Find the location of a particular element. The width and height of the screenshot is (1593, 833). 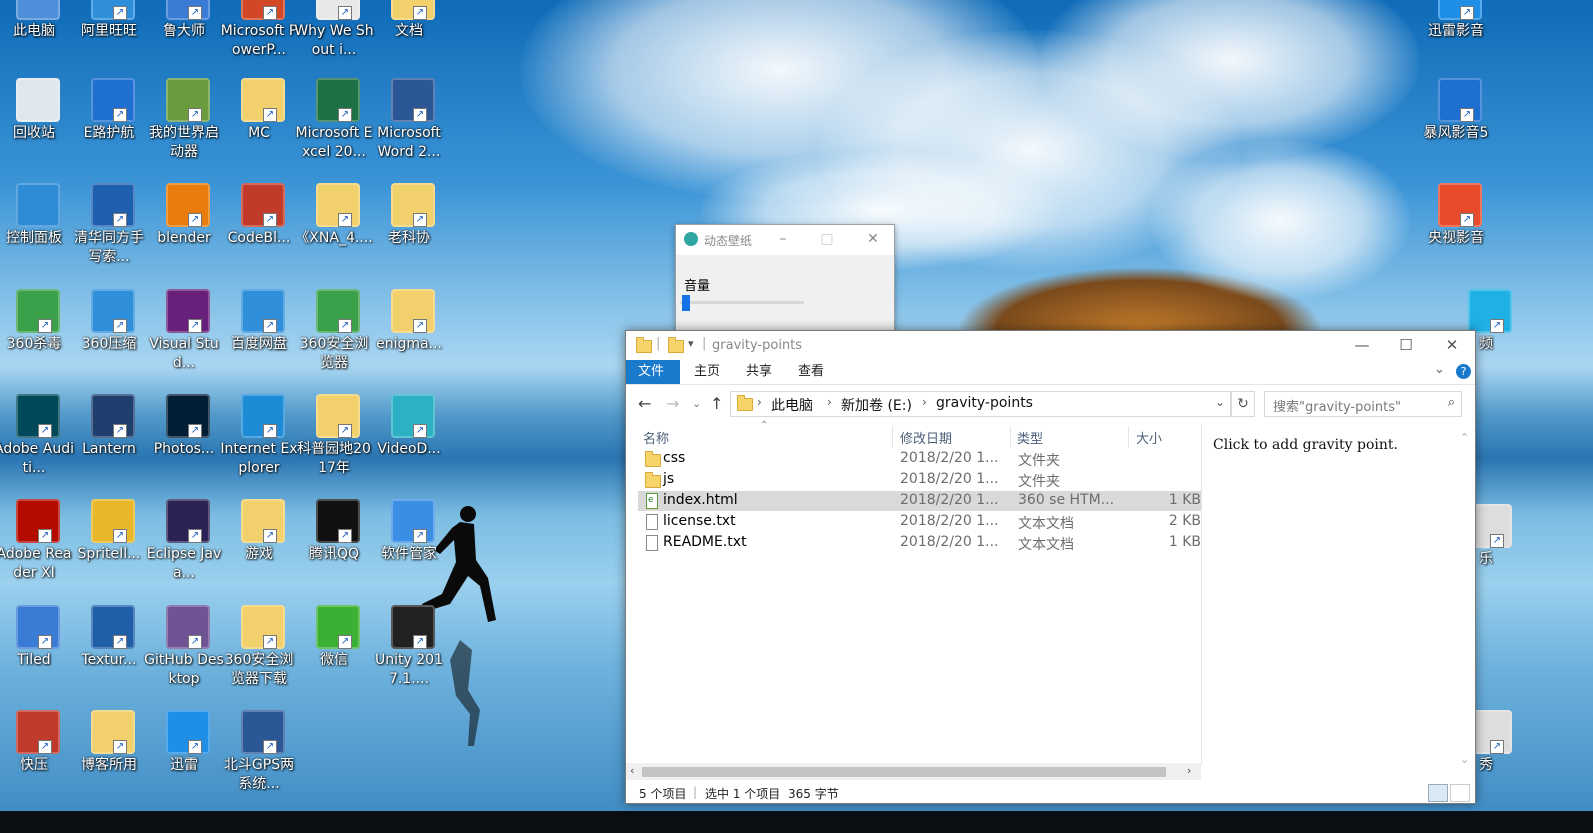

desktop-icon: ↗ 博客所用 is located at coordinates (109, 761).